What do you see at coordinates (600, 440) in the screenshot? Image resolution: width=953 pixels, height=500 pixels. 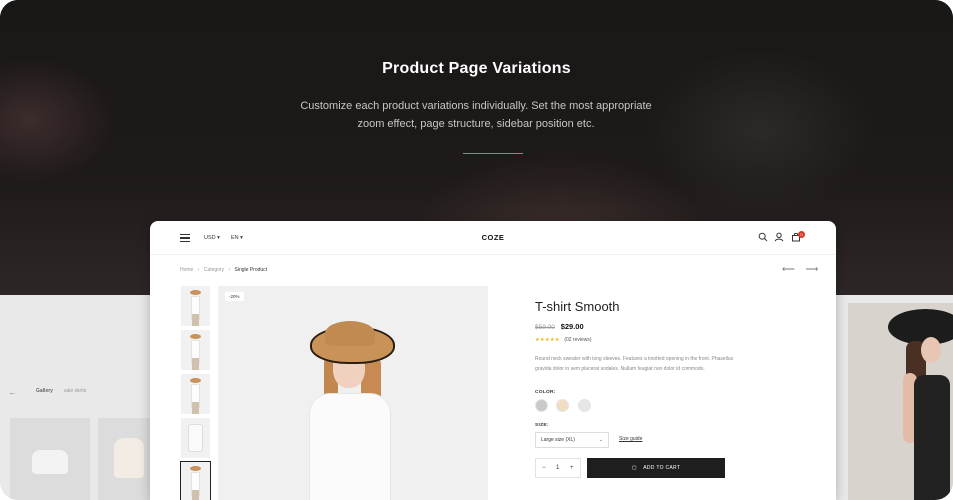 I see `chevron-down-icon: ⌄` at bounding box center [600, 440].